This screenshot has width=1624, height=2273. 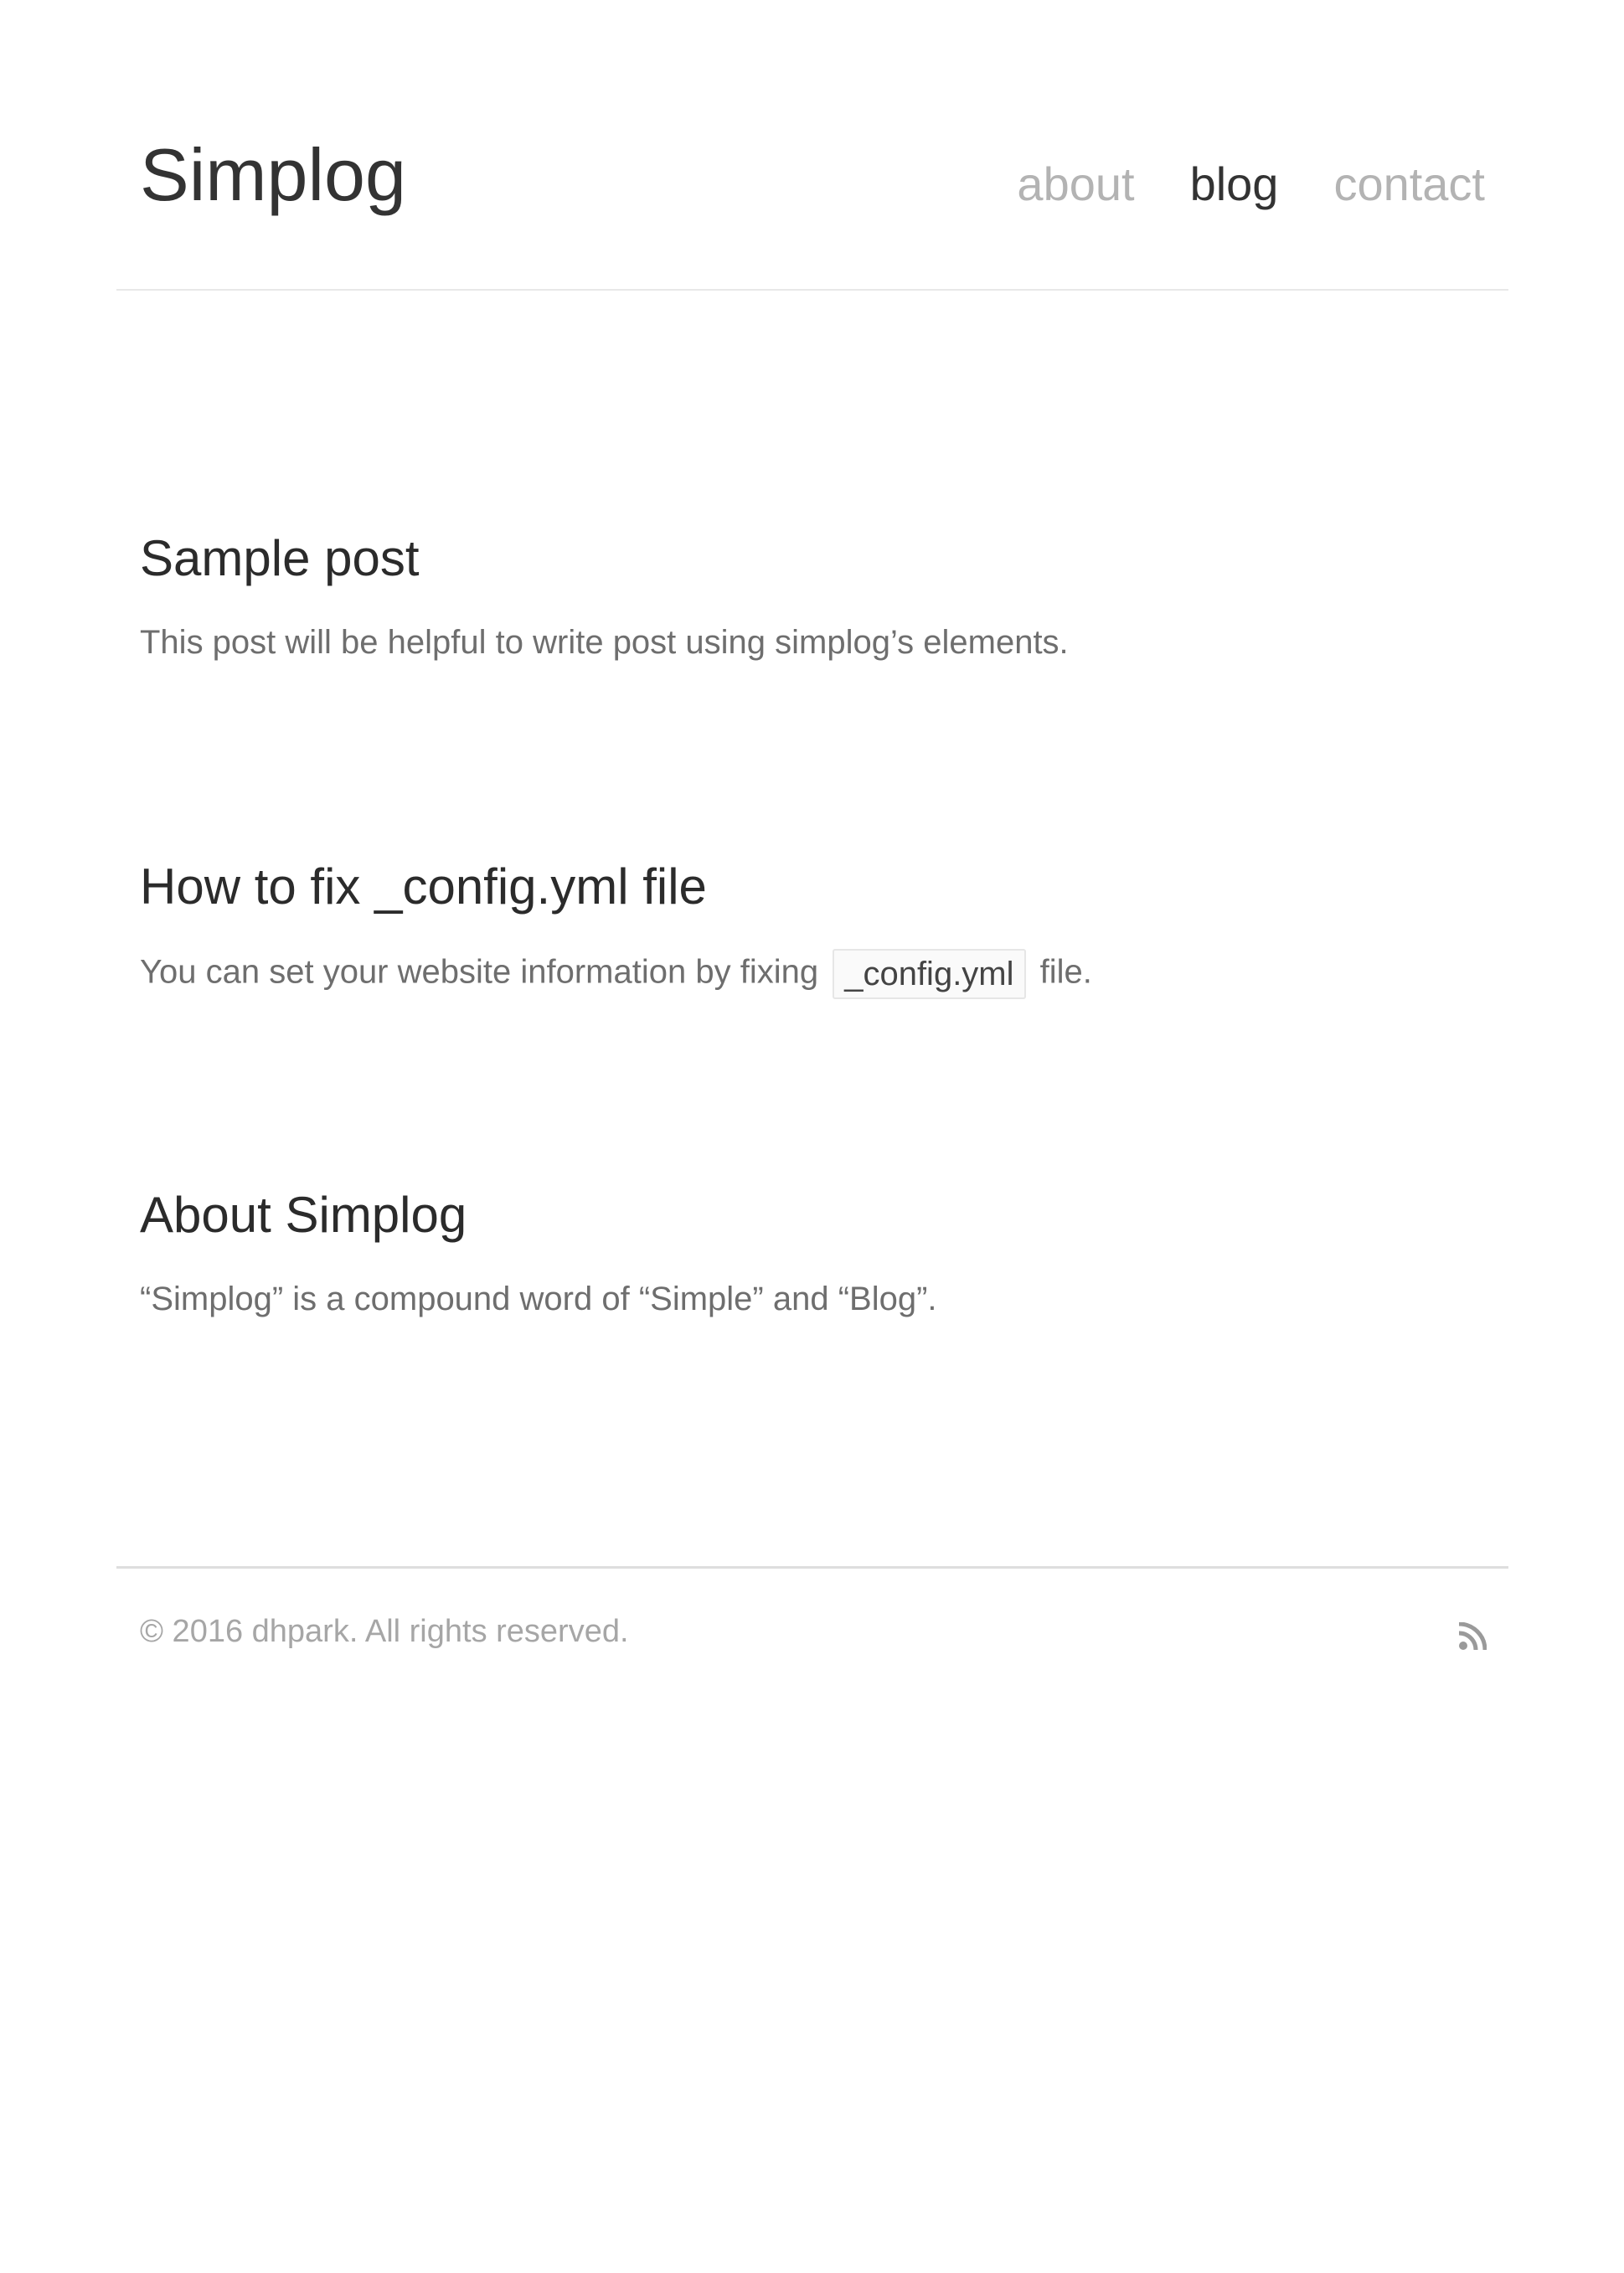 What do you see at coordinates (273, 175) in the screenshot?
I see `site-title-link: Simplog` at bounding box center [273, 175].